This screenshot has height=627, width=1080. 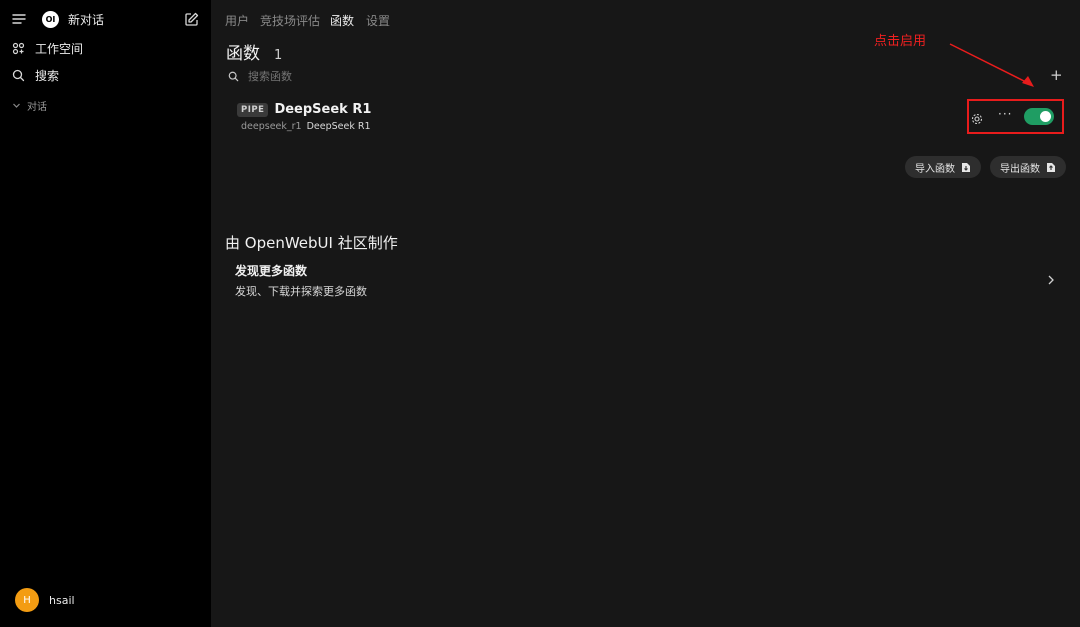 I want to click on type-badge: PIPE, so click(x=253, y=109).